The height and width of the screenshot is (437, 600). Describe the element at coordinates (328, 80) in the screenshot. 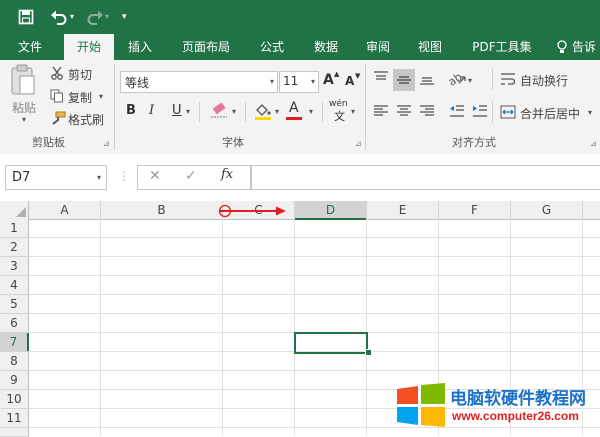

I see `increase-font-size-button: A` at that location.